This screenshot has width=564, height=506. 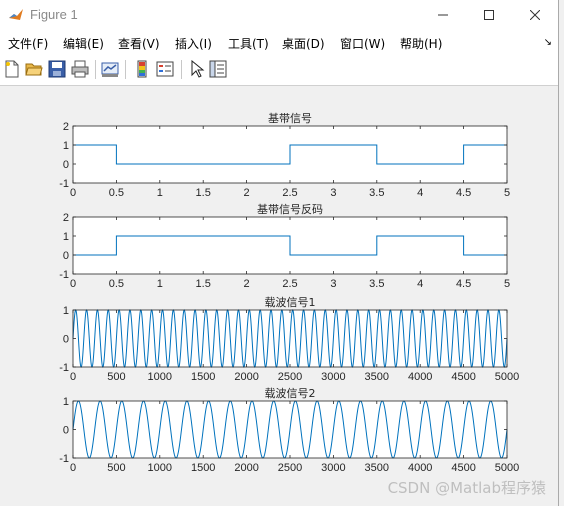 What do you see at coordinates (279, 70) in the screenshot?
I see `figure-toolbar` at bounding box center [279, 70].